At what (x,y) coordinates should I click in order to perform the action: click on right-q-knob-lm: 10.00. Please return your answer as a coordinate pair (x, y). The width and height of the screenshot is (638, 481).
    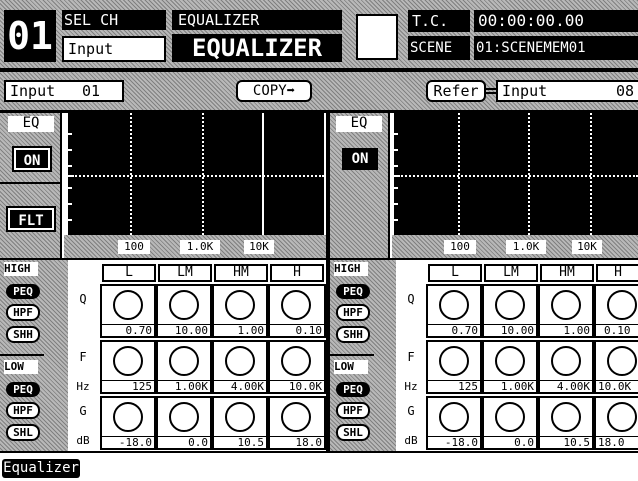
    Looking at the image, I should click on (510, 311).